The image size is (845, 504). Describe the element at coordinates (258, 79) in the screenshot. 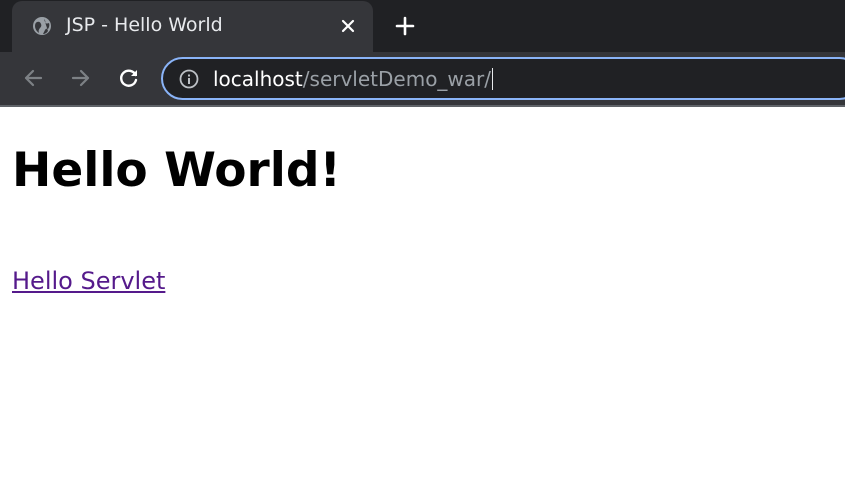

I see `url-host: localhost` at that location.